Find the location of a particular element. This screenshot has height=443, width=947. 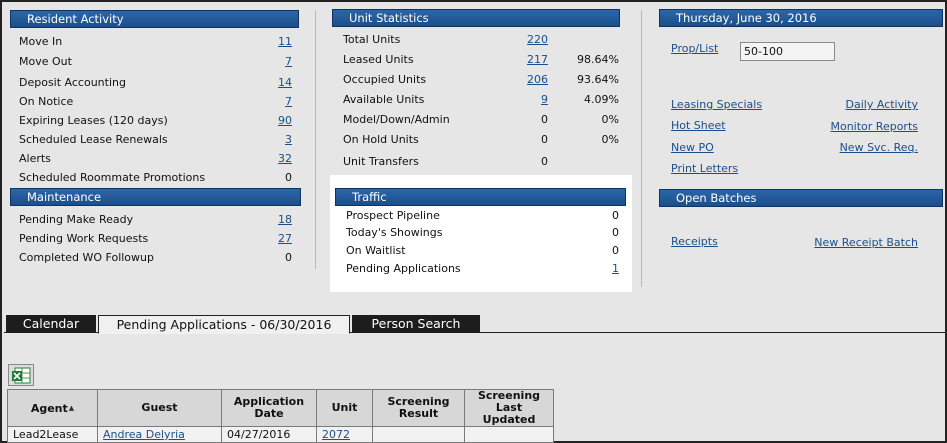

cell-agent: Lead2Lease is located at coordinates (52, 434).